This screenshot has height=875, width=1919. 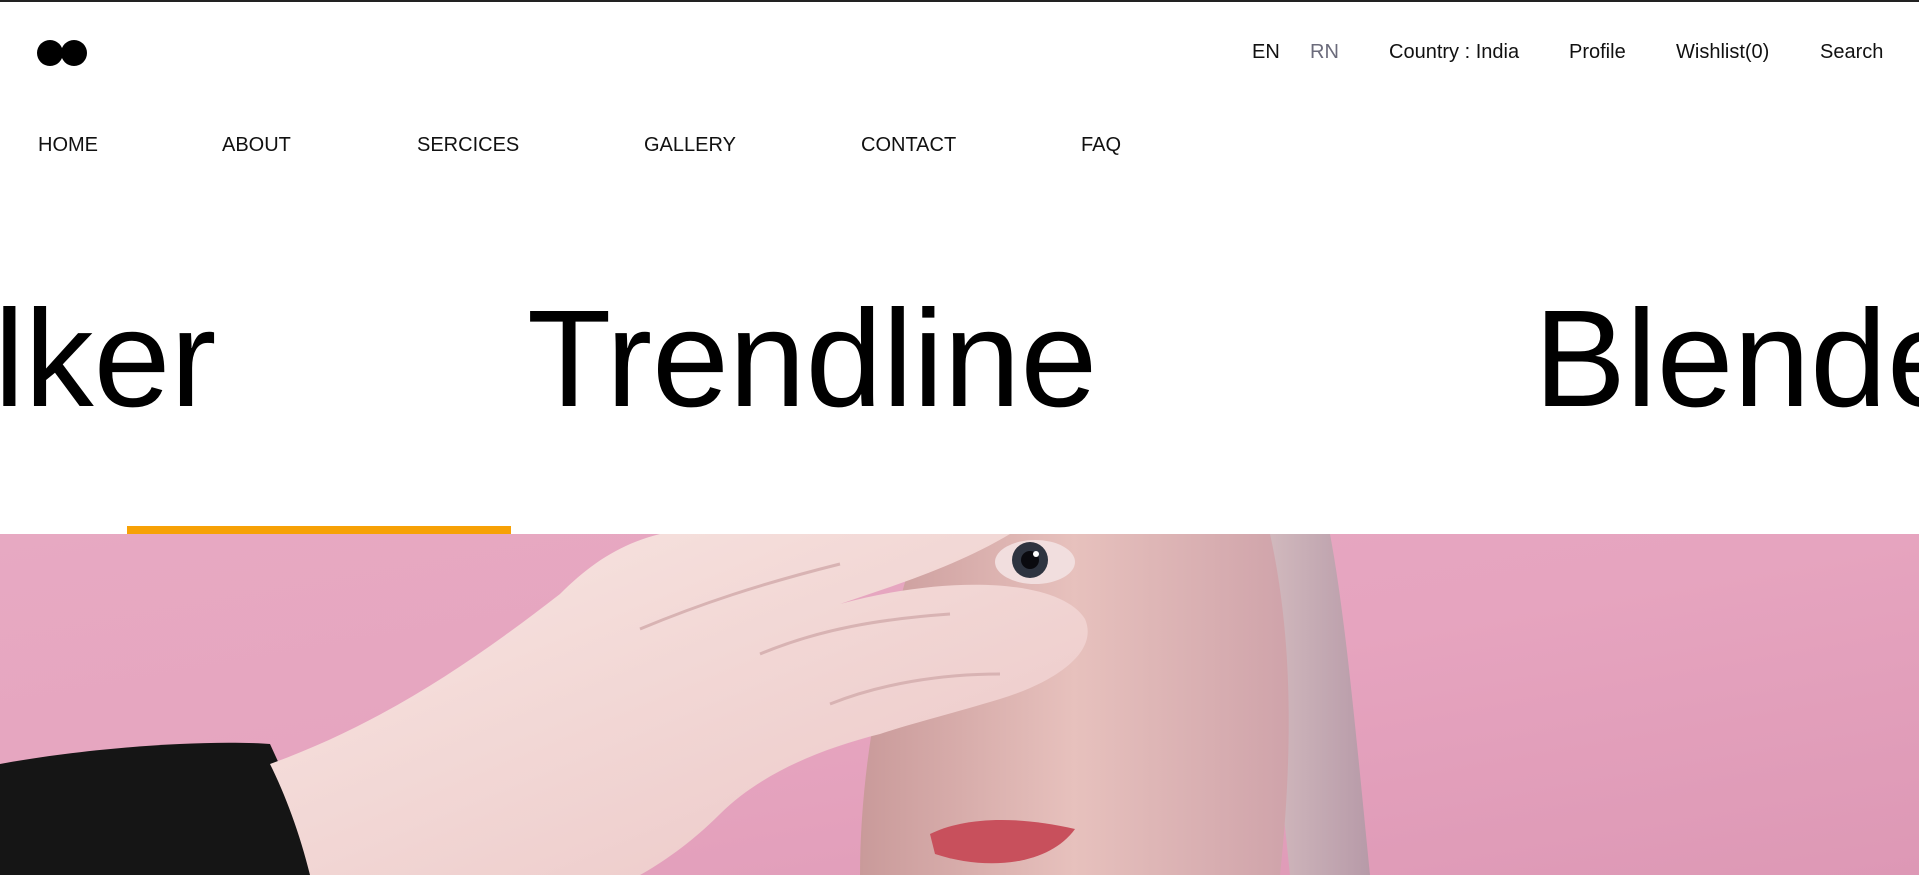 What do you see at coordinates (1101, 145) in the screenshot?
I see `nav-item-faq: FAQ` at bounding box center [1101, 145].